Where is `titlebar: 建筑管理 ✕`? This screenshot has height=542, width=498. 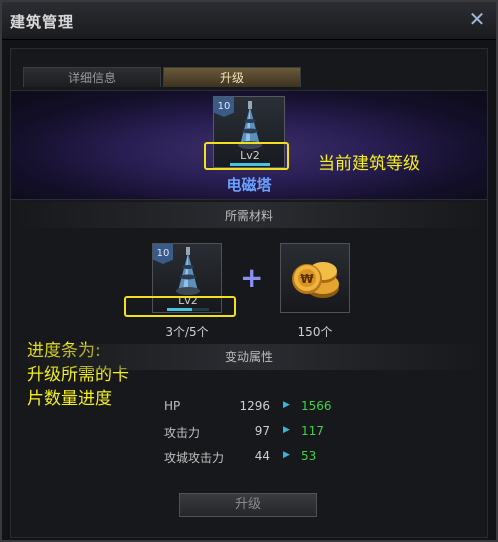
titlebar: 建筑管理 ✕ is located at coordinates (249, 21).